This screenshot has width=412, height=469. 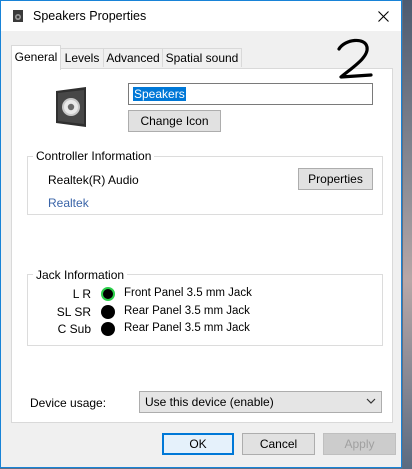 I want to click on tab-general: General, so click(x=36, y=57).